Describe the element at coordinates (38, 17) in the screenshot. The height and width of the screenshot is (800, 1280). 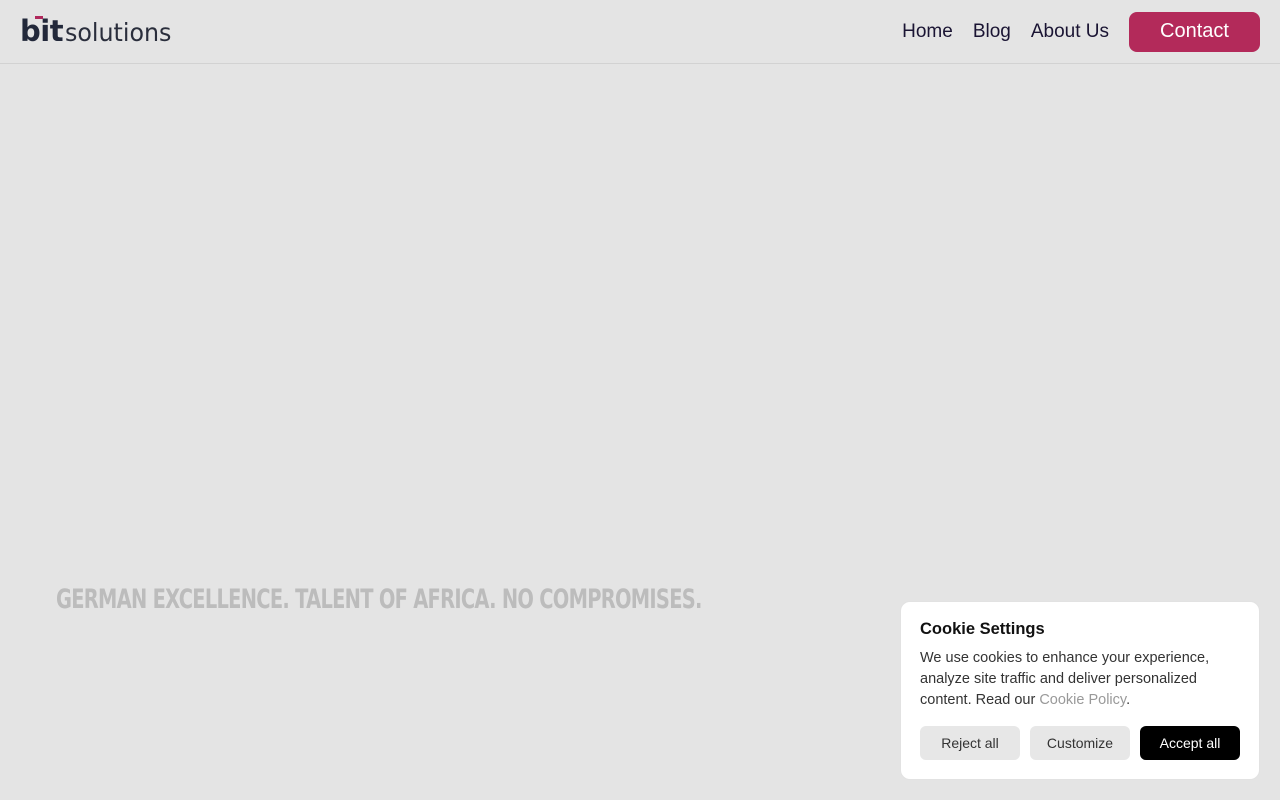
I see `logo-accent-dot` at that location.